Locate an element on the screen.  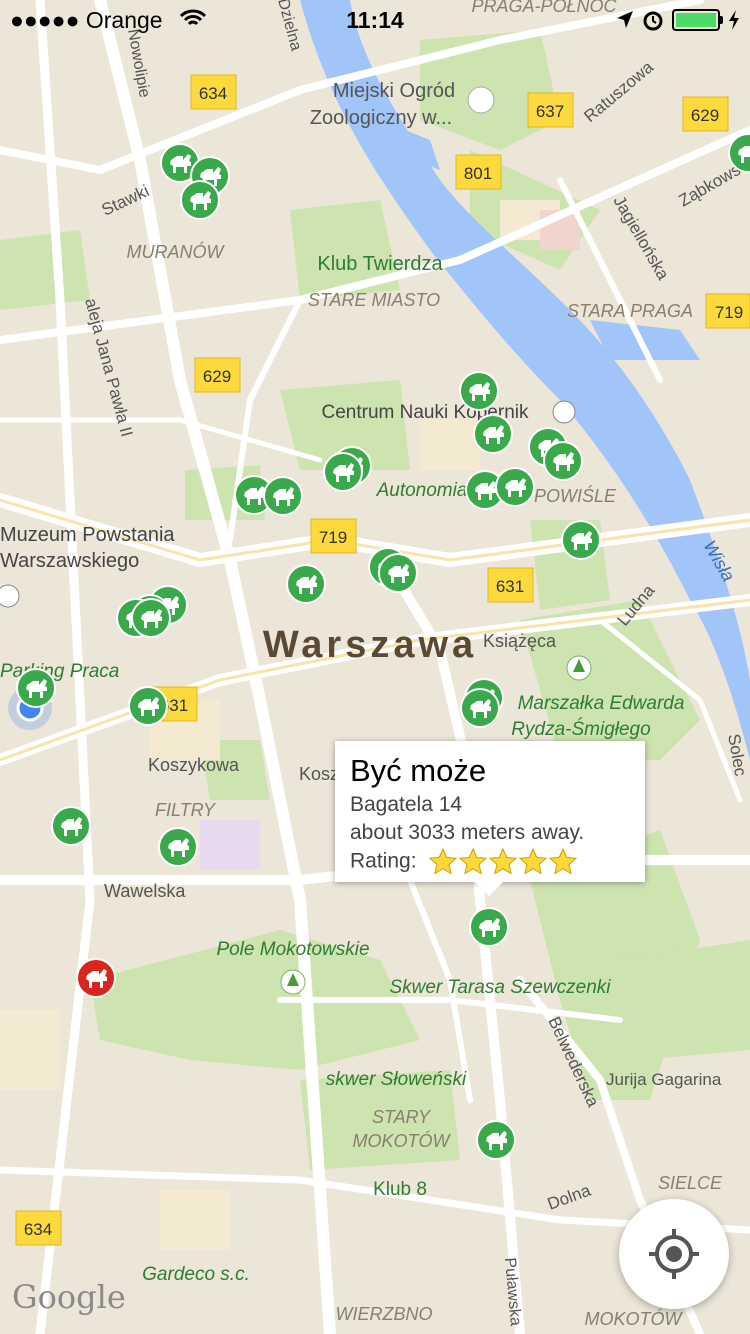
rating-stars is located at coordinates (503, 862).